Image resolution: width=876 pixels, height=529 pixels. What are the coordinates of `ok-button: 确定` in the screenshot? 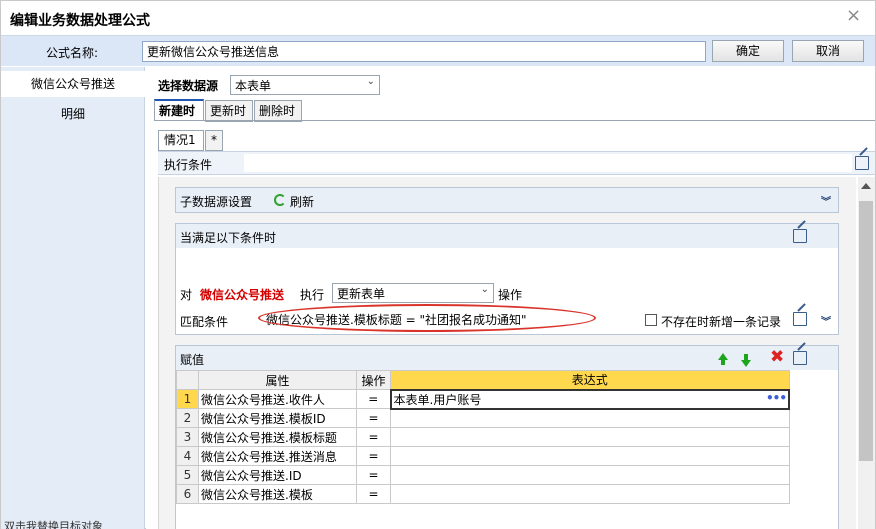 It's located at (748, 51).